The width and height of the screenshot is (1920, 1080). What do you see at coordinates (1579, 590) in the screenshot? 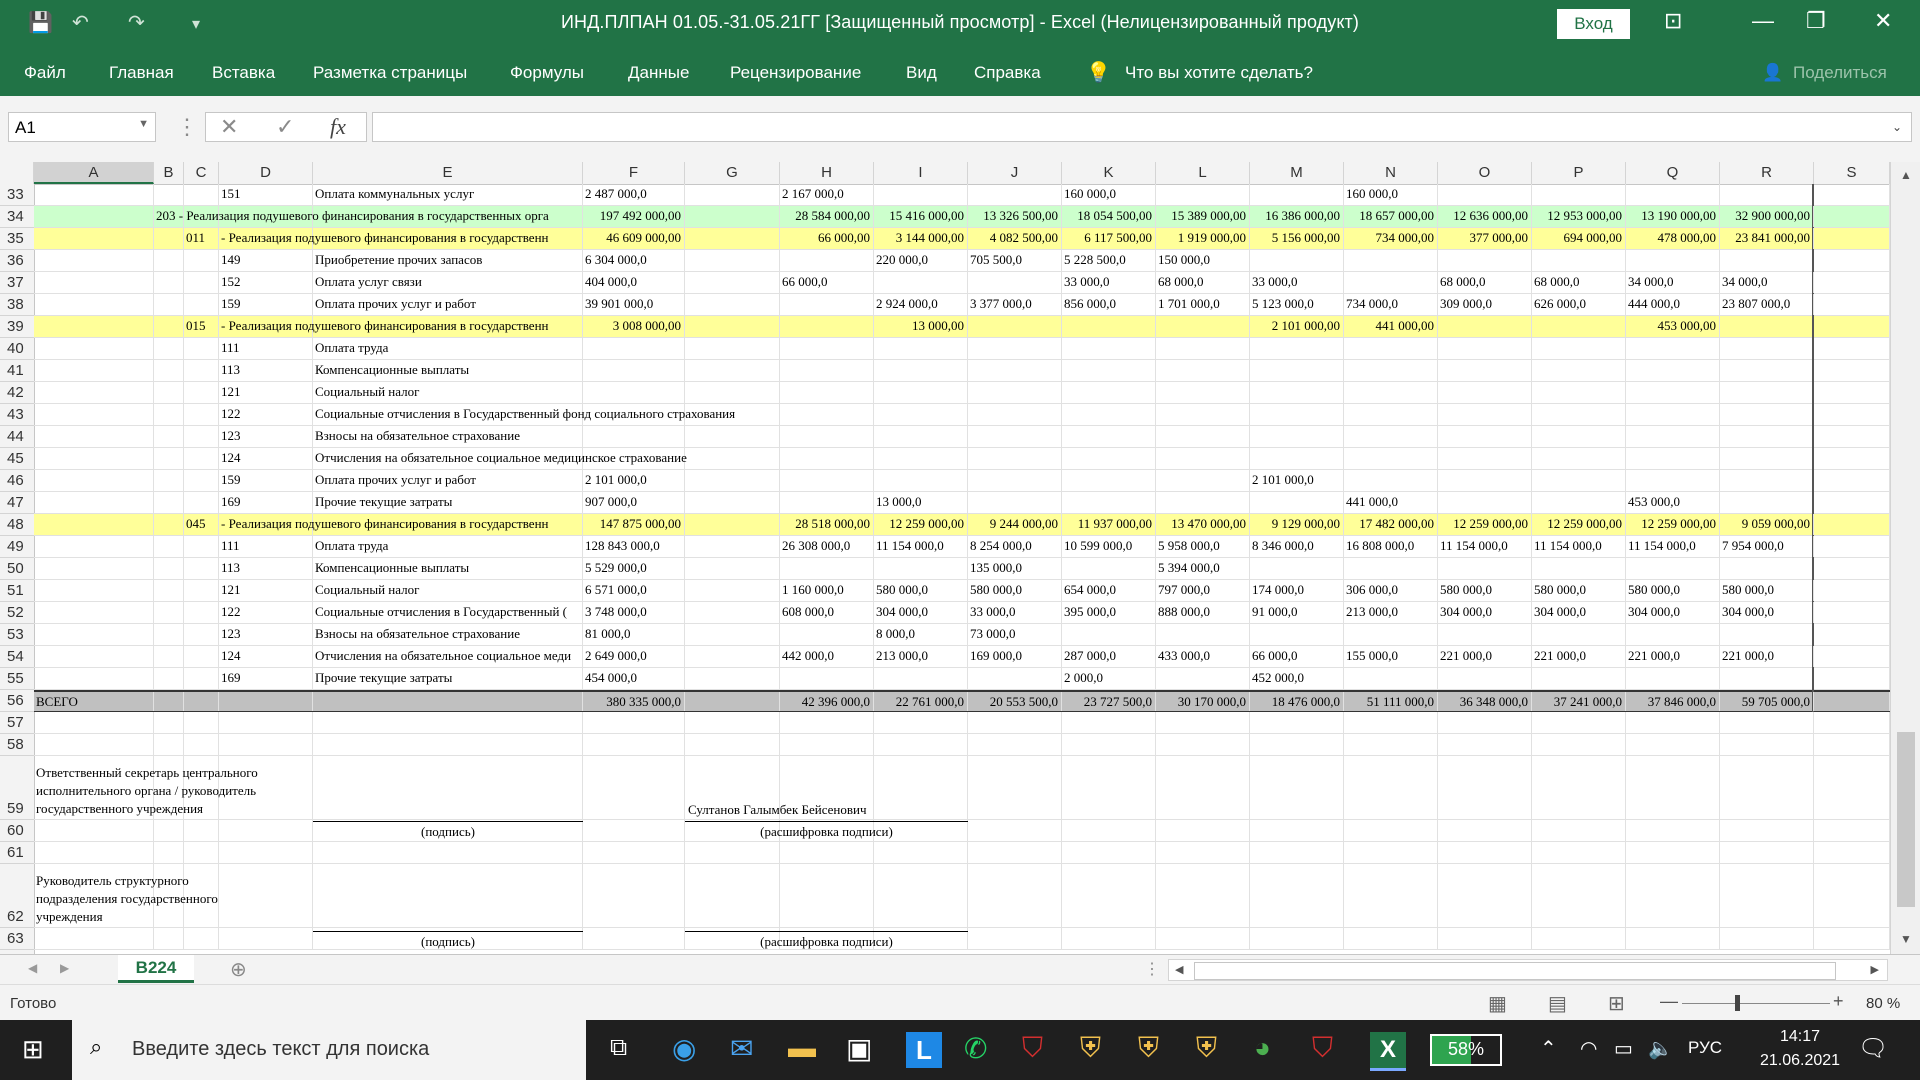
I see `cell-p: 580 000,0` at bounding box center [1579, 590].